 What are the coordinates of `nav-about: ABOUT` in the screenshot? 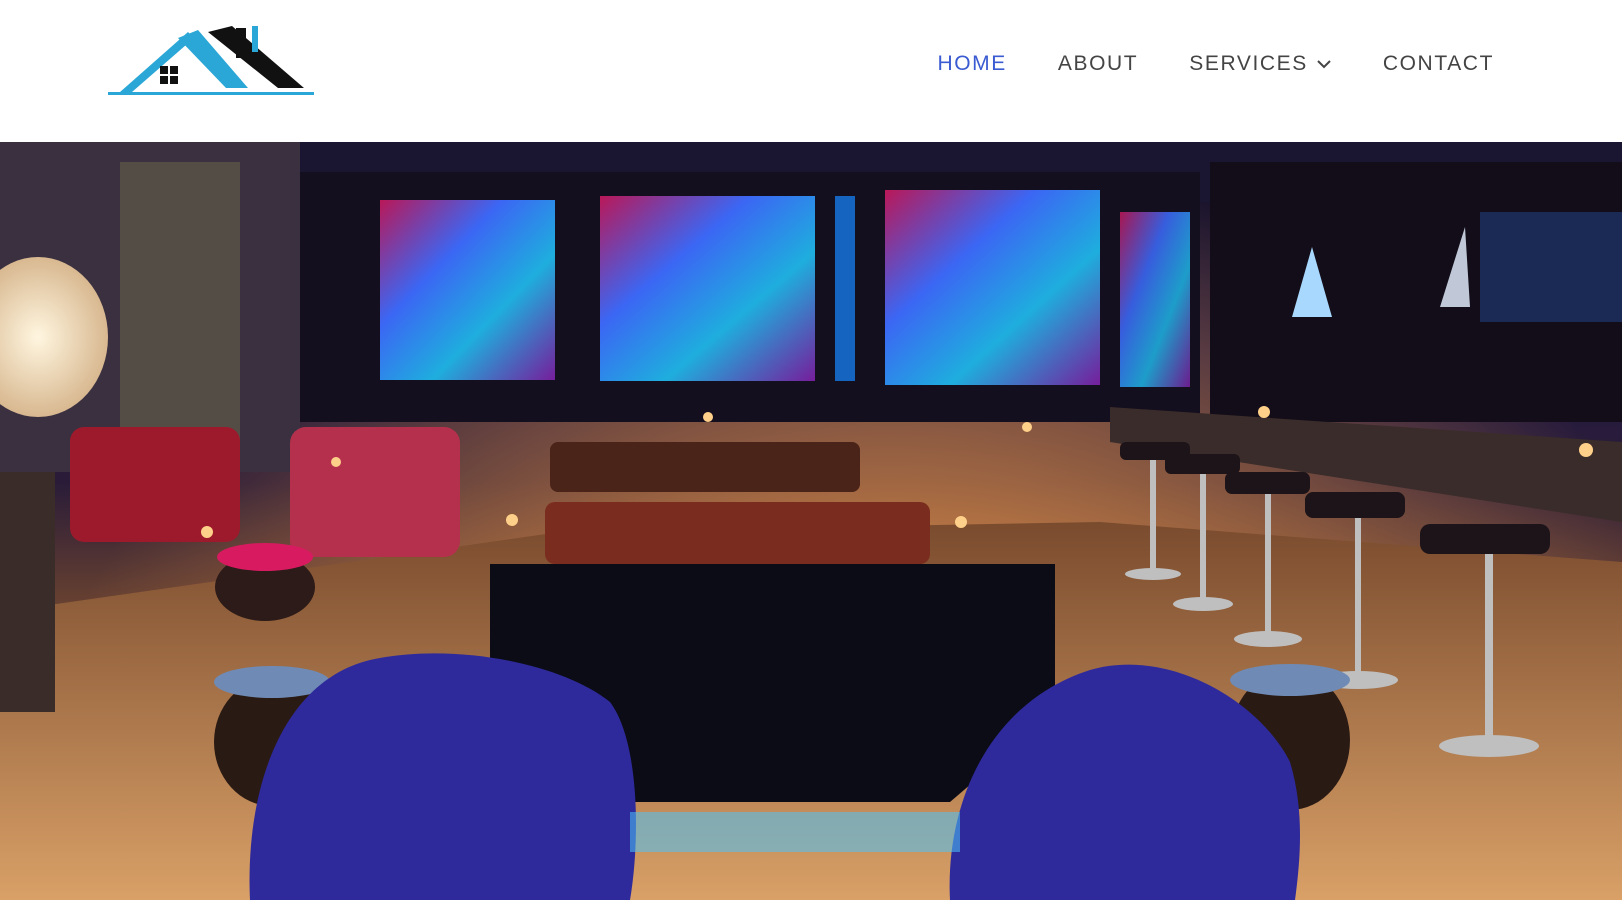 It's located at (1098, 64).